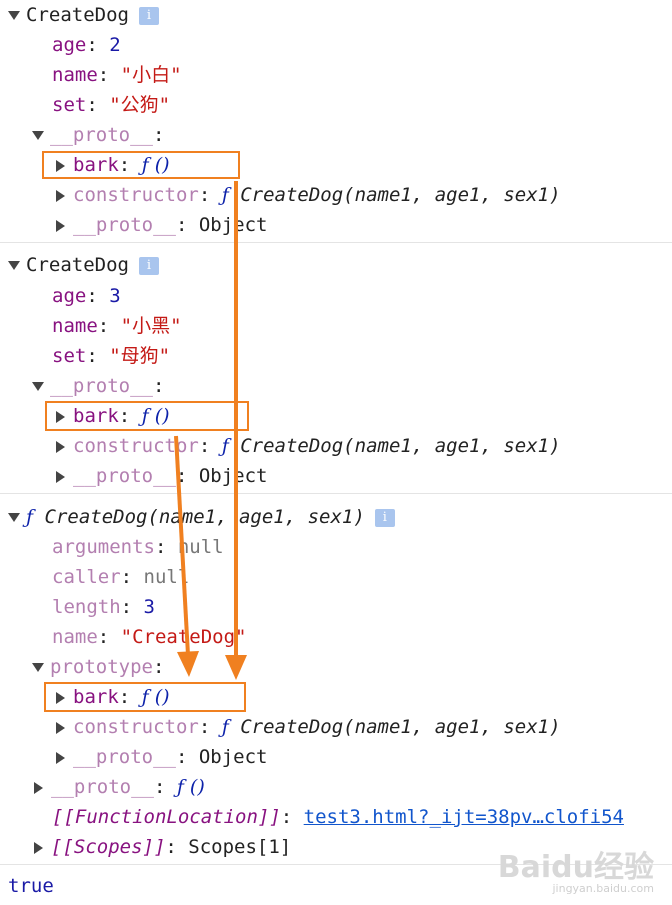 The height and width of the screenshot is (905, 672). Describe the element at coordinates (210, 430) in the screenshot. I see `annotation-arrows` at that location.